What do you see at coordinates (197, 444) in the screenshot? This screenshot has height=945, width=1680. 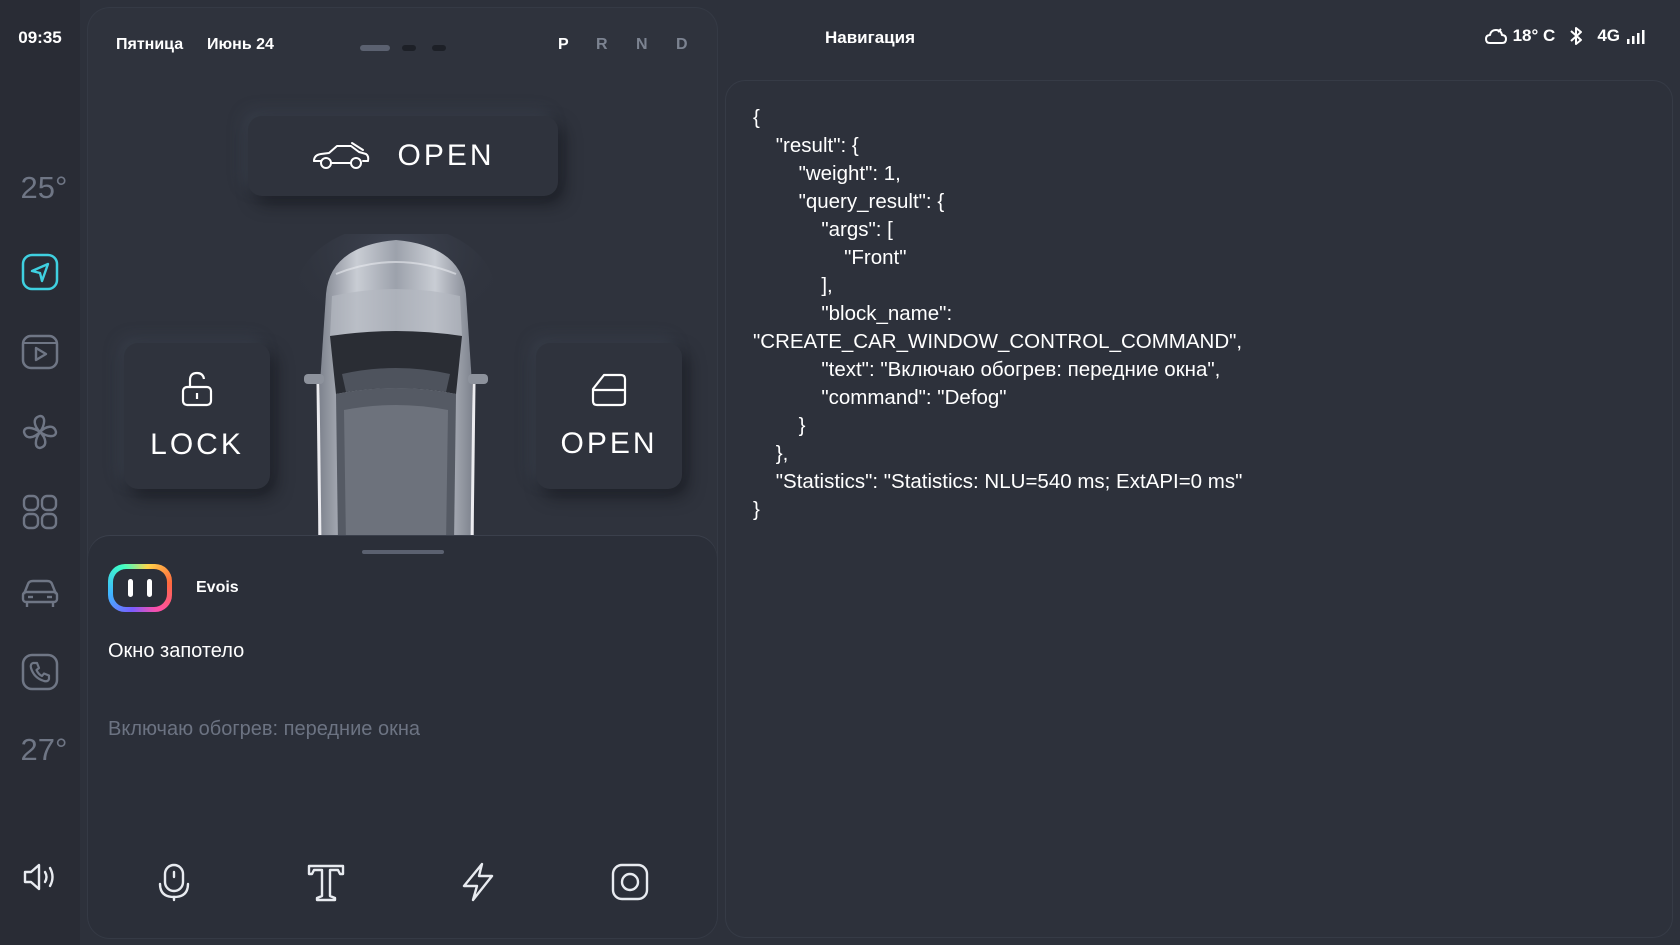 I see `lock-label: LOCK` at bounding box center [197, 444].